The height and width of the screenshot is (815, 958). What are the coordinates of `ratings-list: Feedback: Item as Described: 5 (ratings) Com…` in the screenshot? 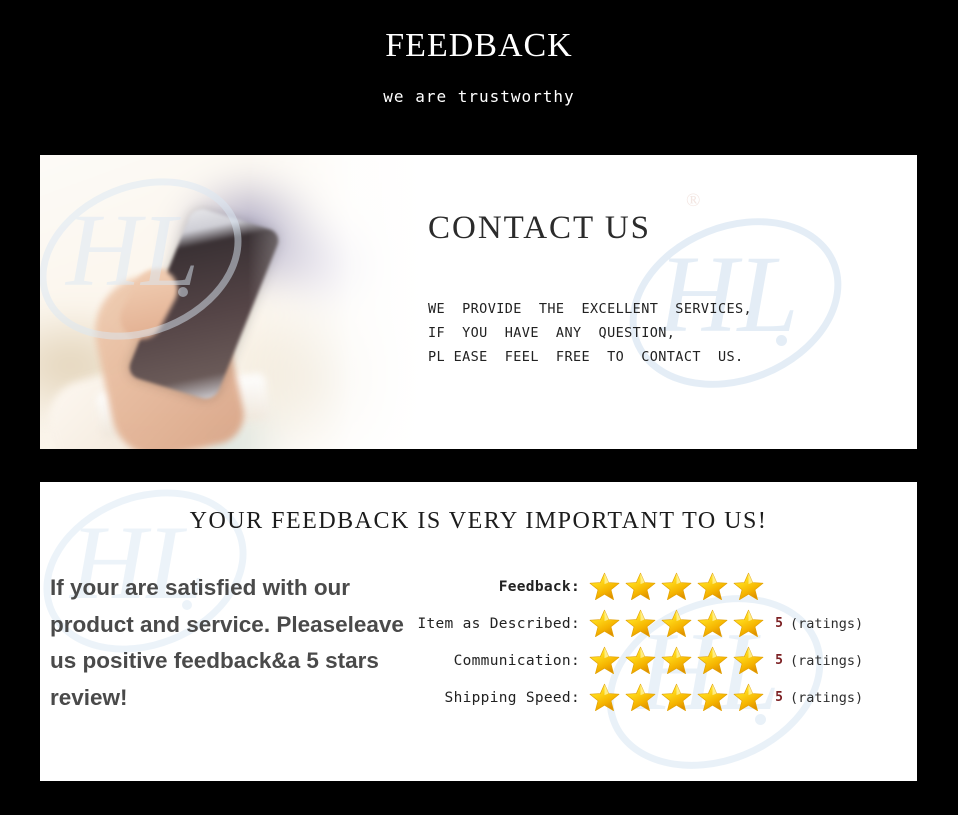 It's located at (655, 642).